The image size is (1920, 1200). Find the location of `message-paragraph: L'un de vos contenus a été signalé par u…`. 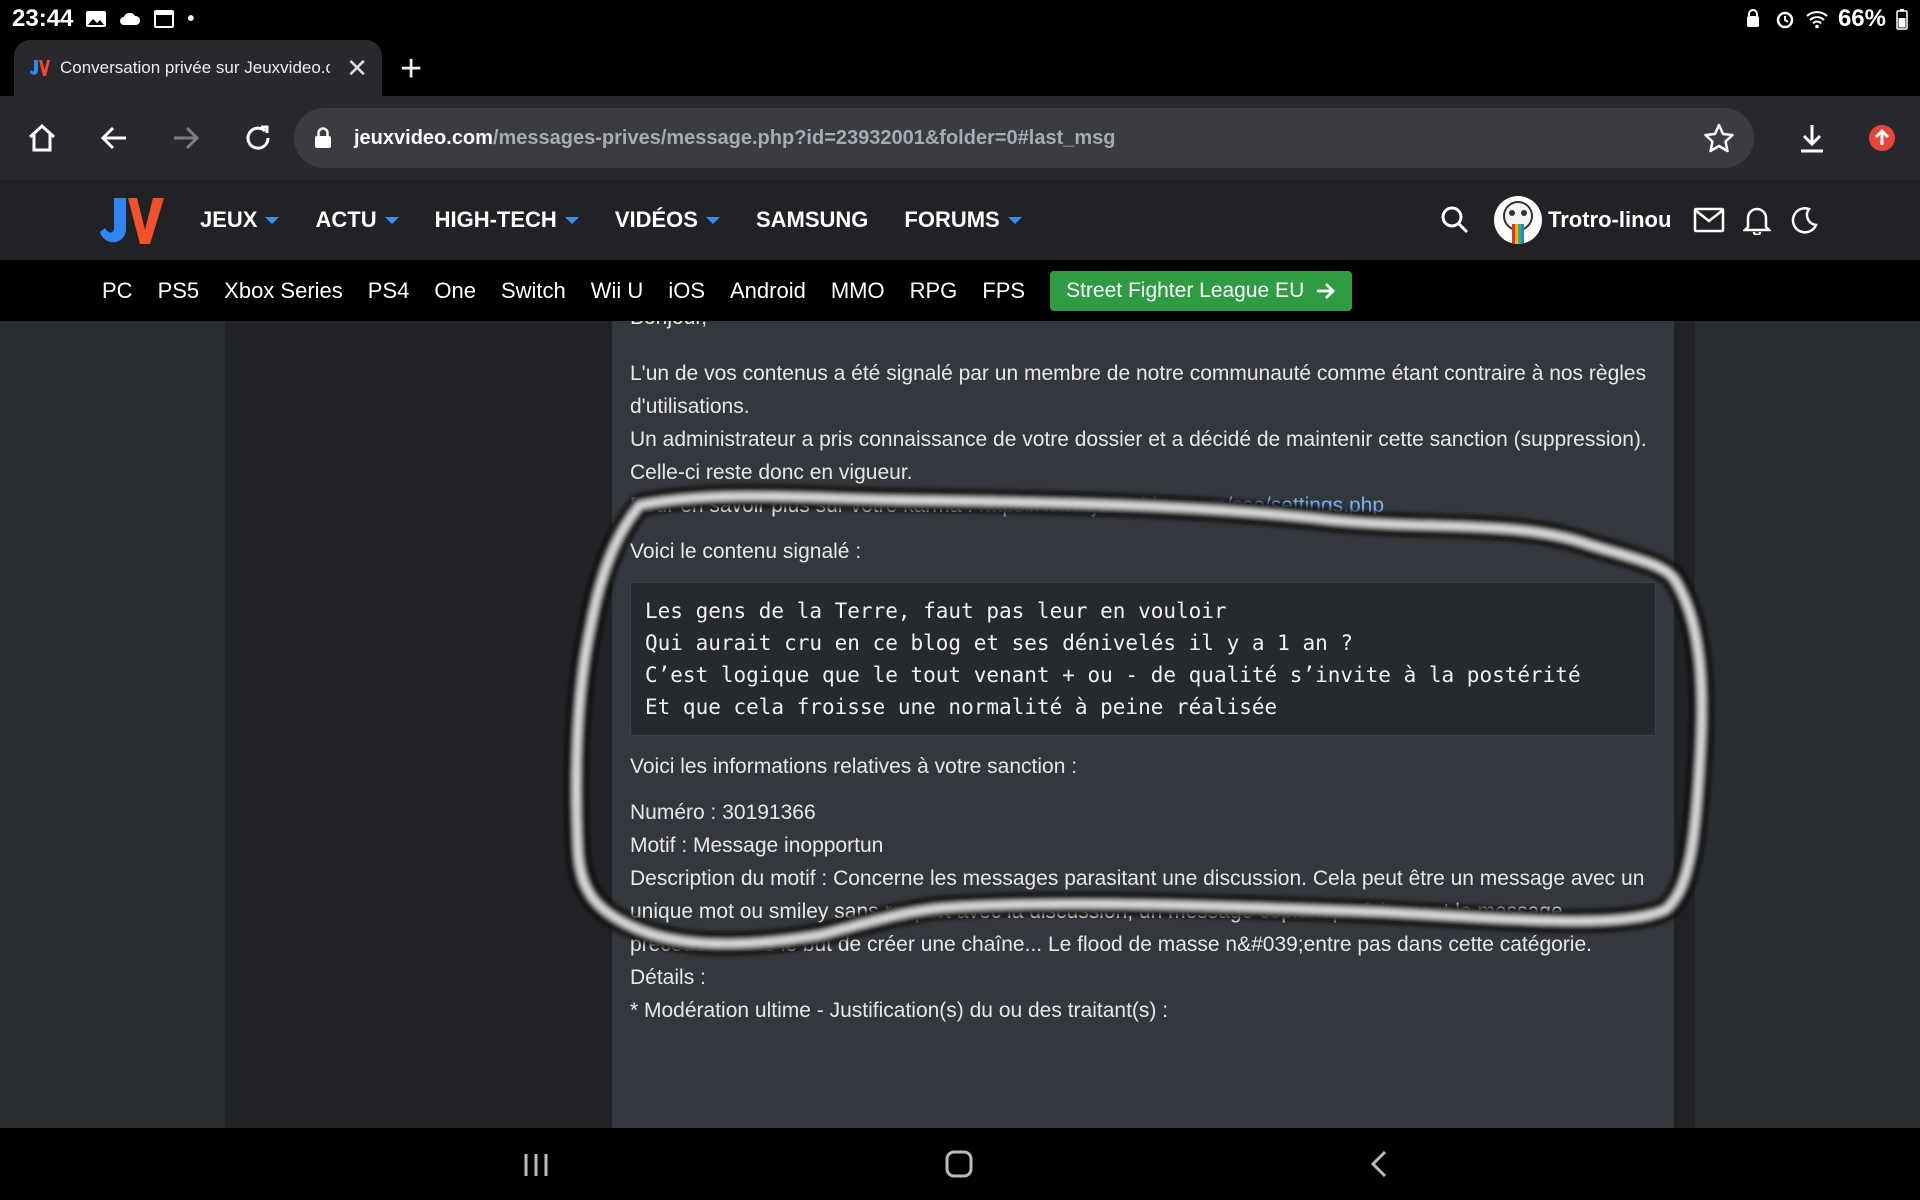

message-paragraph: L'un de vos contenus a été signalé par u… is located at coordinates (1138, 390).